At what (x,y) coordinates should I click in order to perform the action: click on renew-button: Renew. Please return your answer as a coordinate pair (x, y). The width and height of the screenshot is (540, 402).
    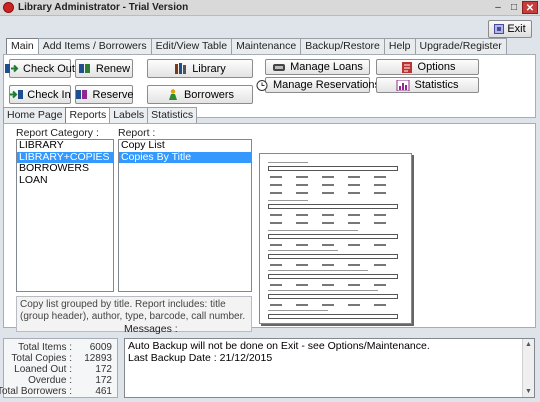
    Looking at the image, I should click on (104, 68).